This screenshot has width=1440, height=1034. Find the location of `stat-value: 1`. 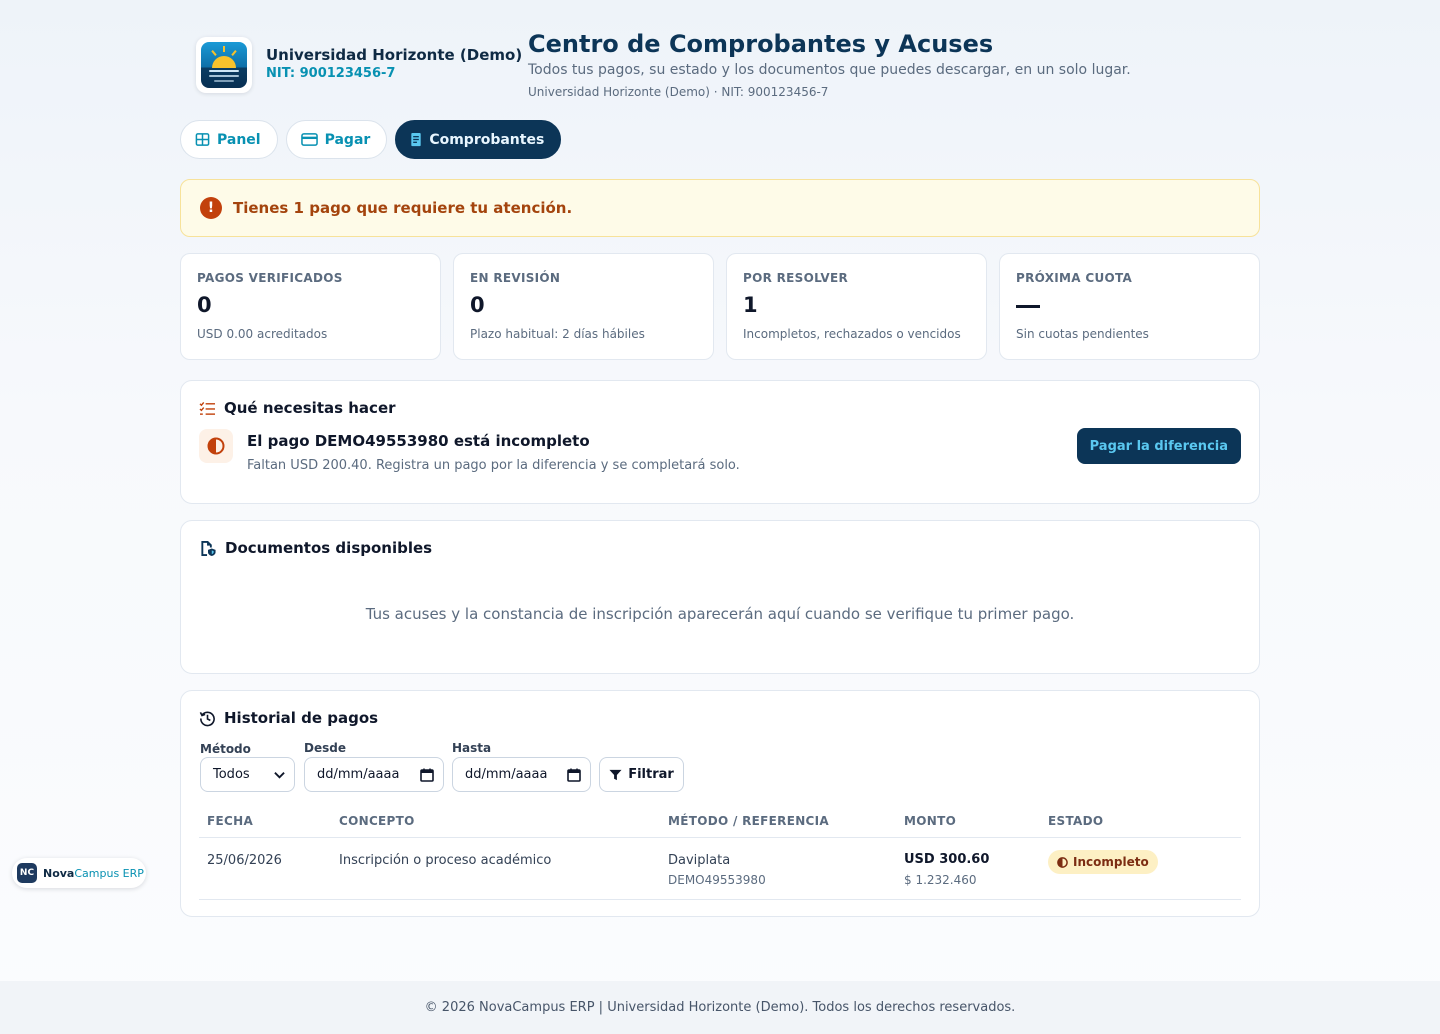

stat-value: 1 is located at coordinates (750, 305).